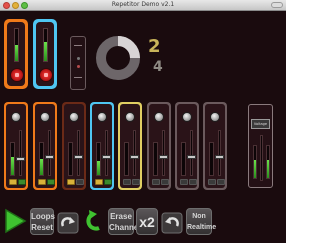 The height and width of the screenshot is (243, 320). I want to click on total-loop-count: 4, so click(158, 67).